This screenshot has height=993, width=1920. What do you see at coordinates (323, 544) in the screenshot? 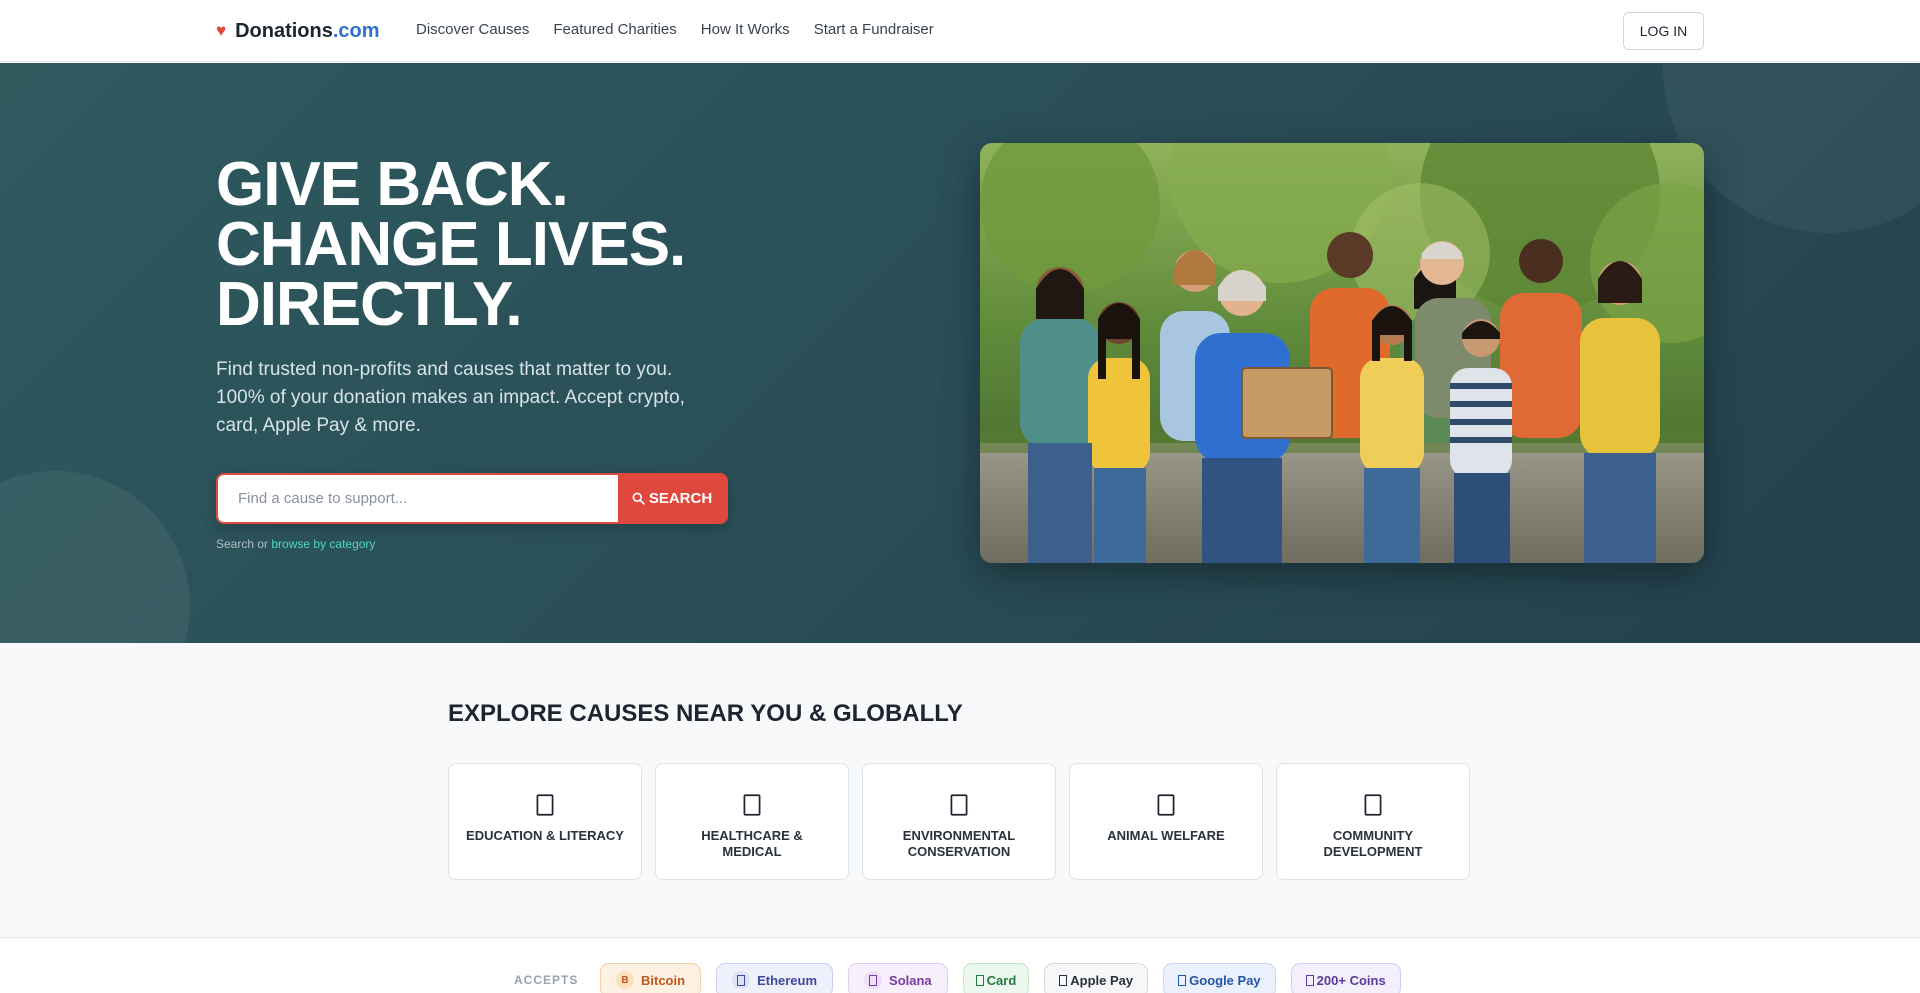
I see `browse-by-category-link: browse by category` at bounding box center [323, 544].